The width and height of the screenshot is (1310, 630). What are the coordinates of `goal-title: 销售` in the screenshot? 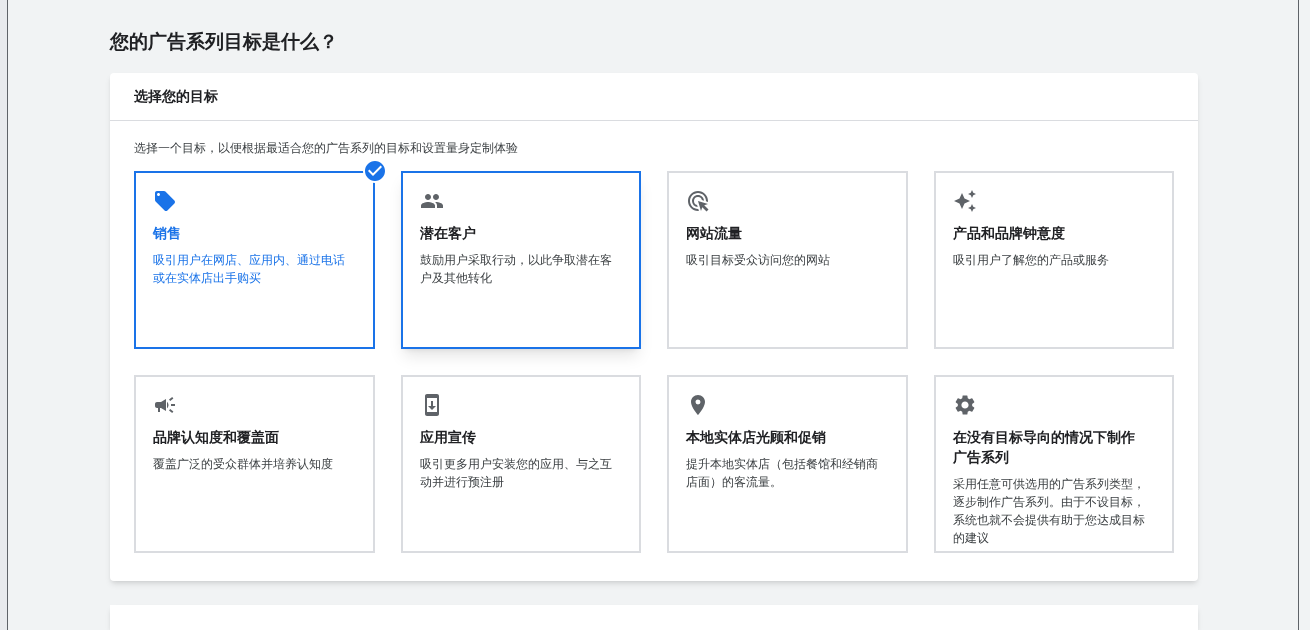 It's located at (167, 233).